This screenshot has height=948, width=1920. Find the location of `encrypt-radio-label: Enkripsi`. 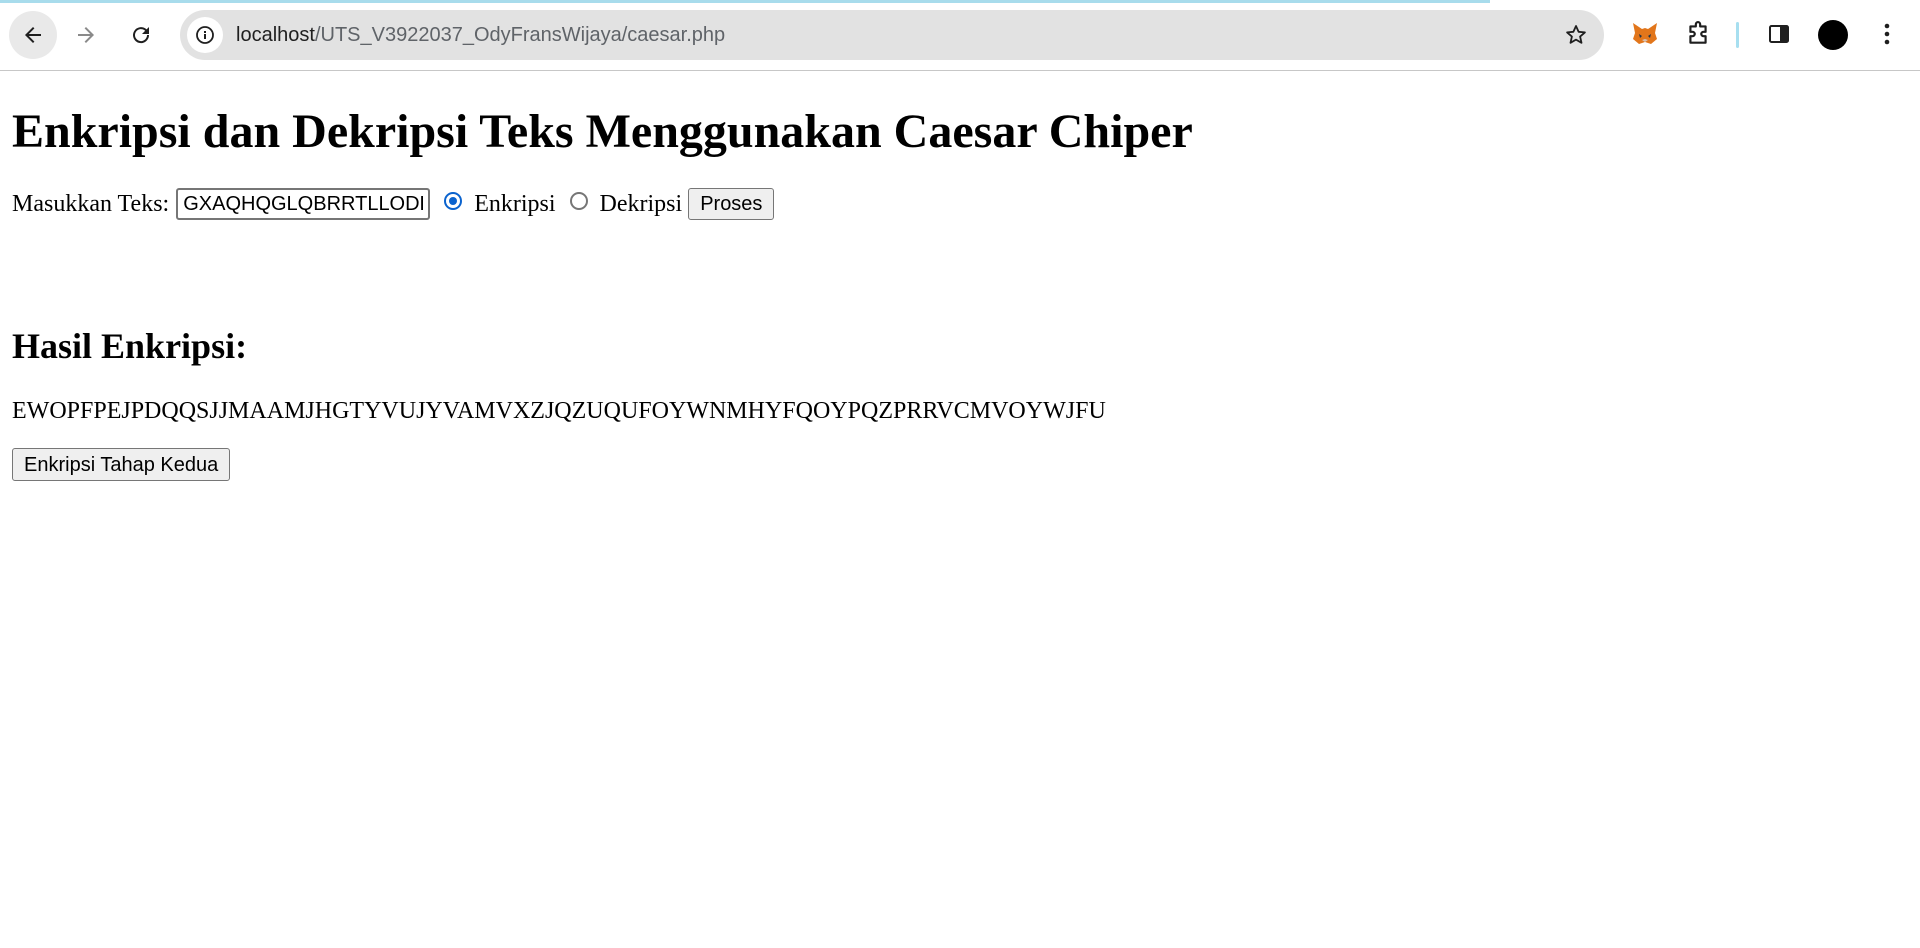

encrypt-radio-label: Enkripsi is located at coordinates (514, 204).